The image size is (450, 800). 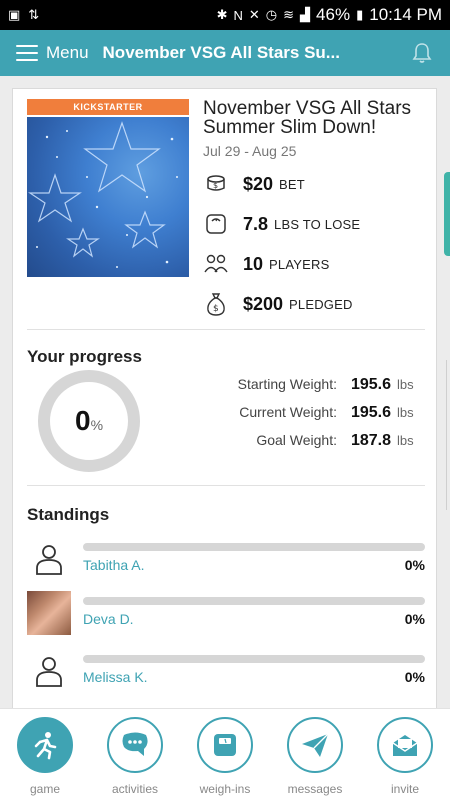 What do you see at coordinates (405, 14) in the screenshot?
I see `clock: 10:14 PM` at bounding box center [405, 14].